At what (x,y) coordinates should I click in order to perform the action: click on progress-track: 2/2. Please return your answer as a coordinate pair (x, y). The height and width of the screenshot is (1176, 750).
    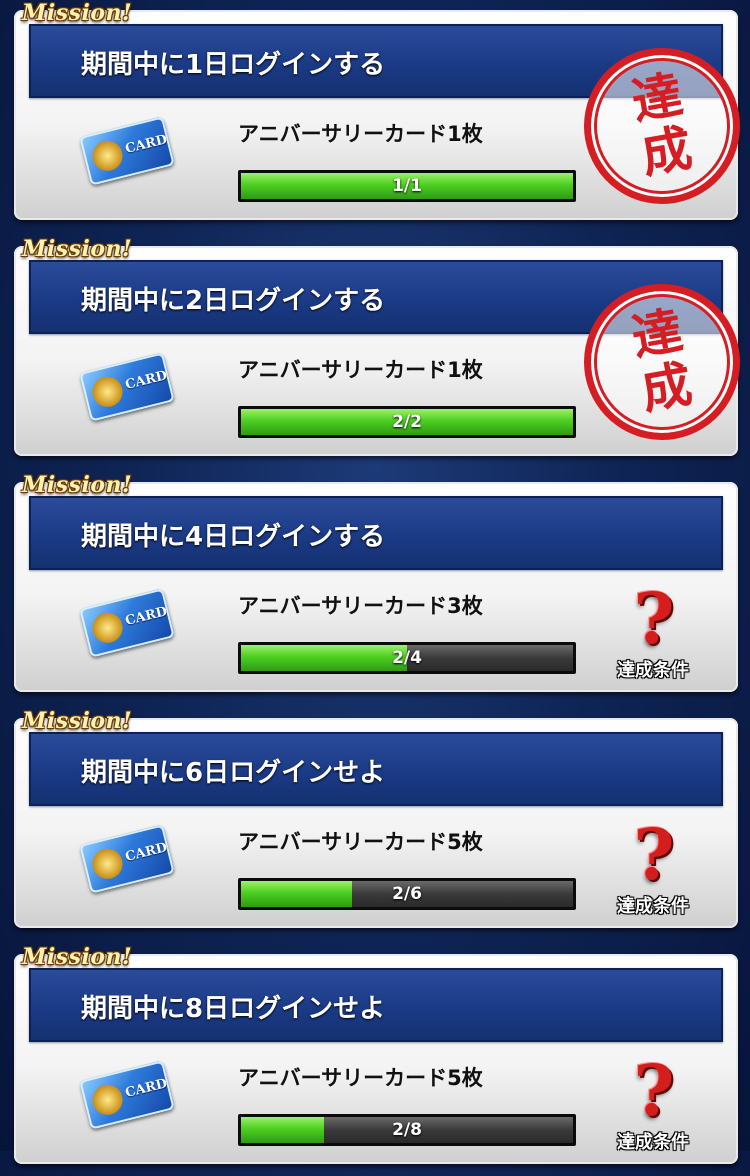
    Looking at the image, I should click on (407, 422).